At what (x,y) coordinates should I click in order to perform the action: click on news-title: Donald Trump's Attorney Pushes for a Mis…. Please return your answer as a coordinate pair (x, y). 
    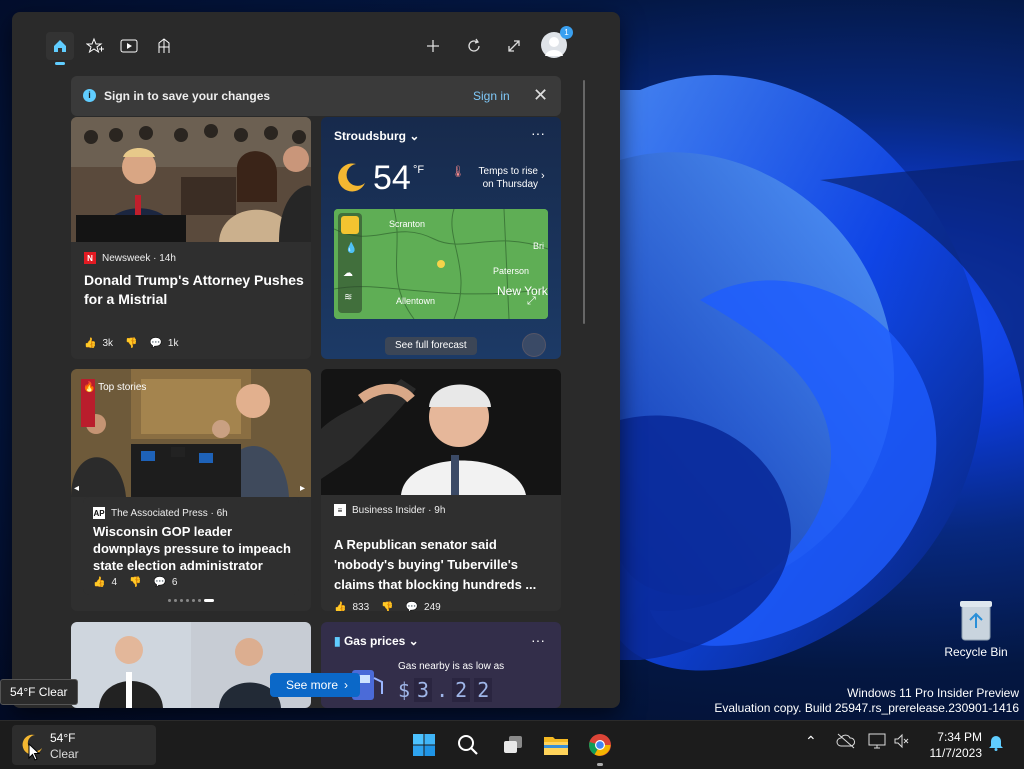
    Looking at the image, I should click on (194, 290).